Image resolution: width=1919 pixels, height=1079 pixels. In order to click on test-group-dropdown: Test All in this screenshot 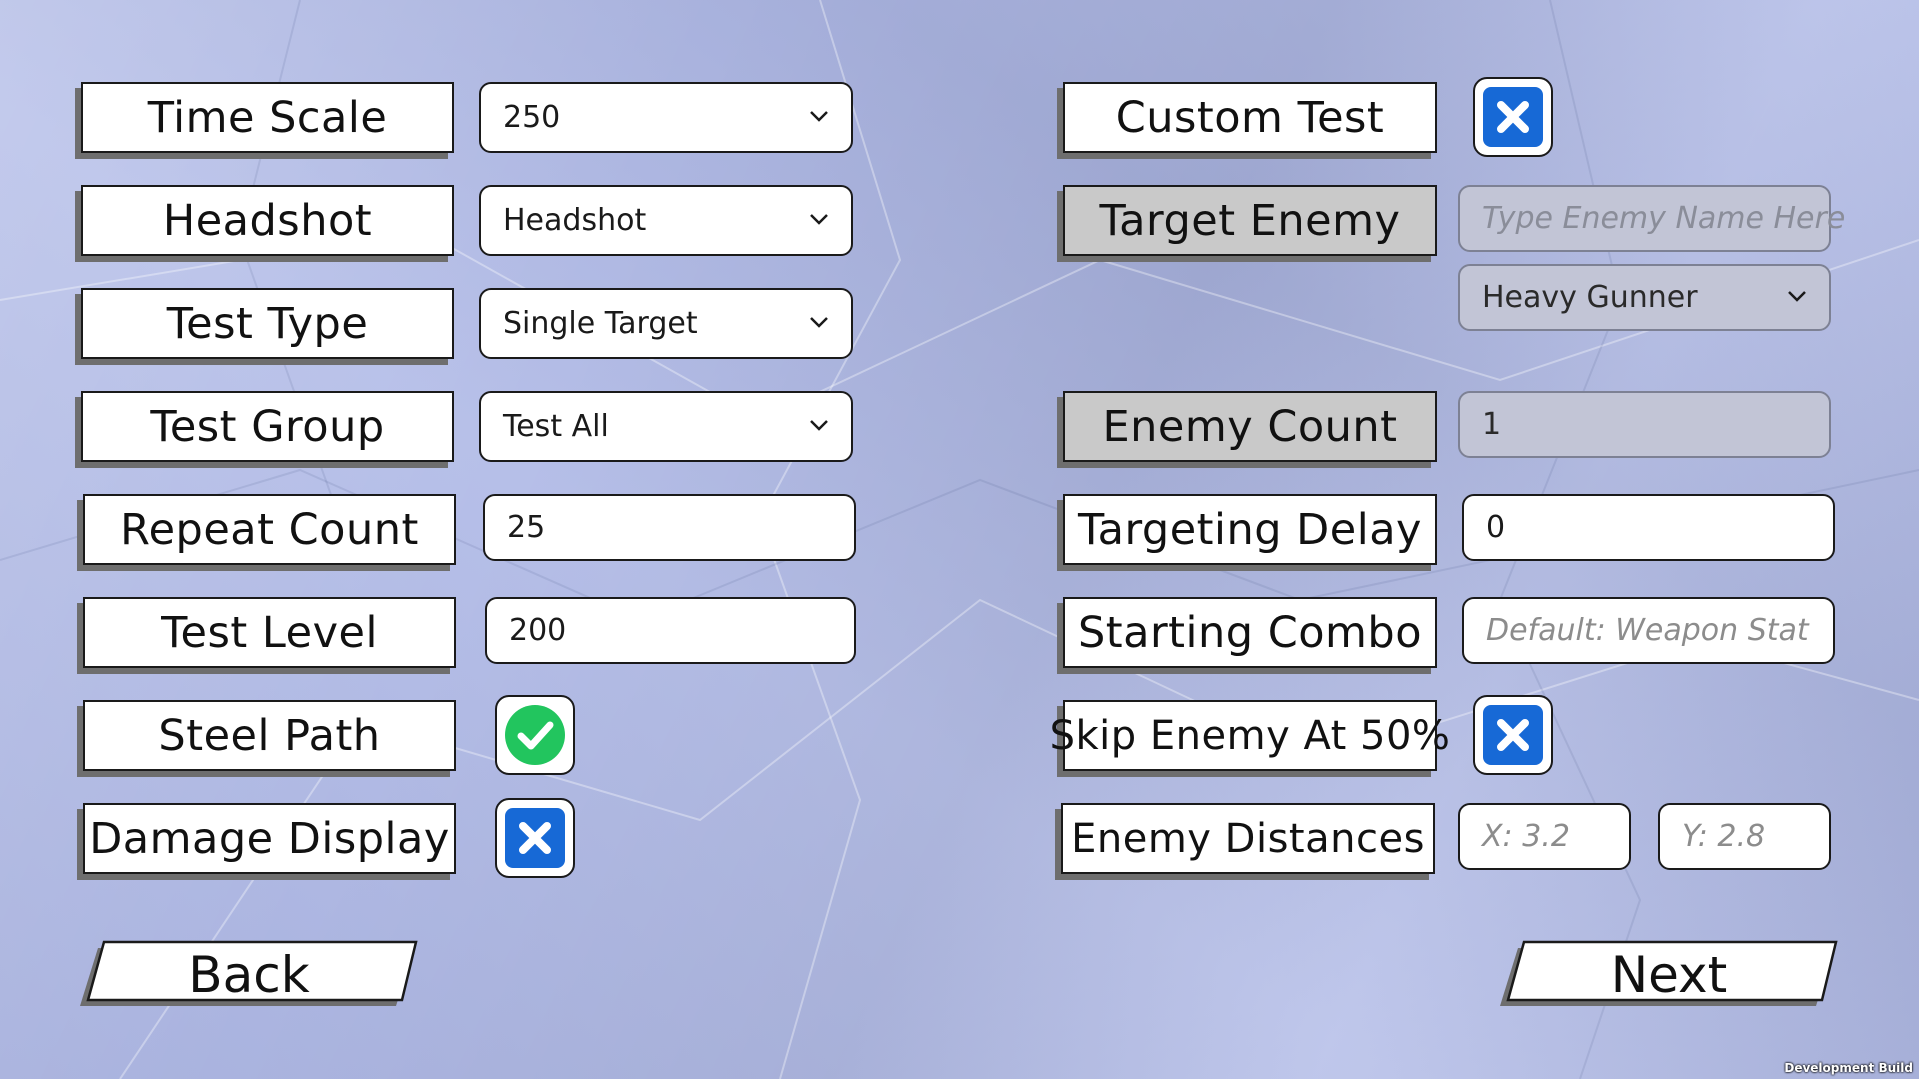, I will do `click(666, 426)`.